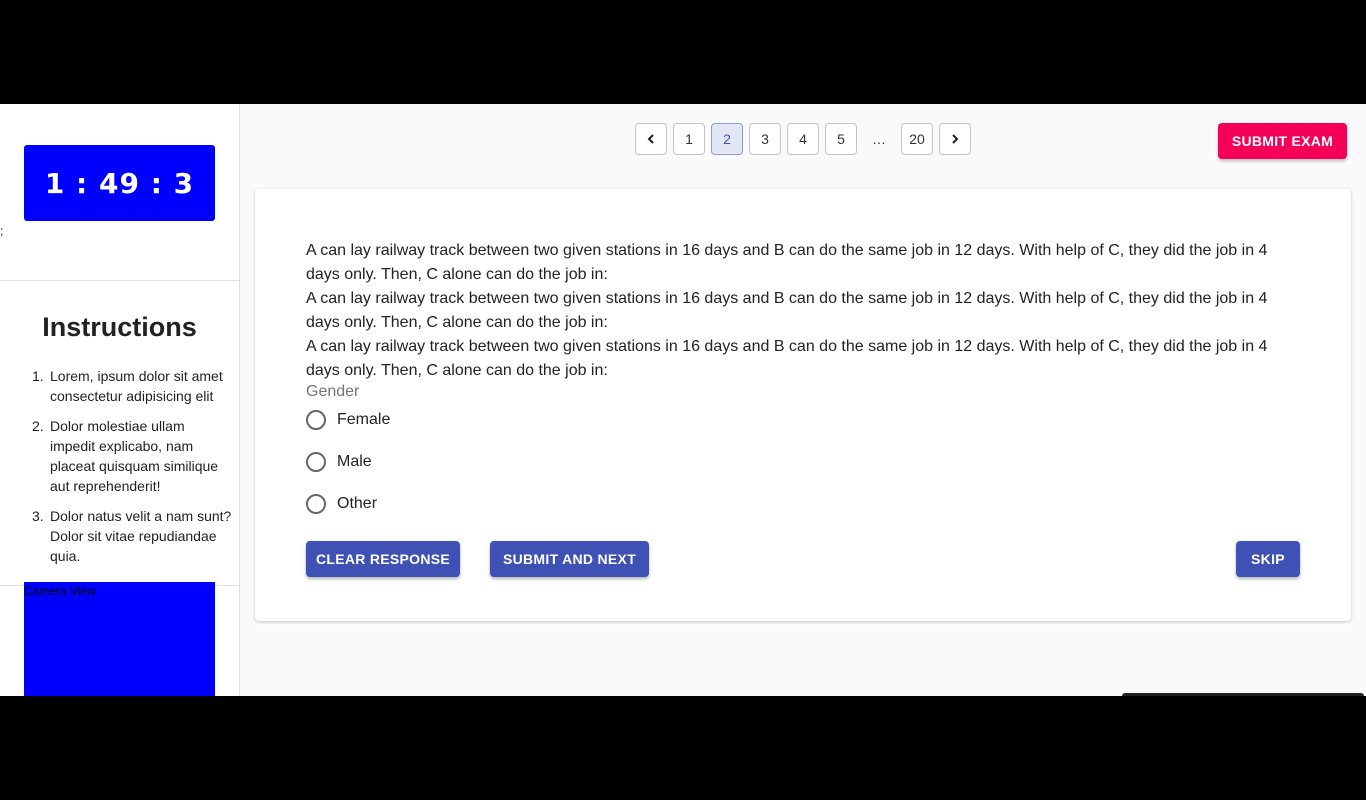  What do you see at coordinates (119, 280) in the screenshot?
I see `sidebar-divider` at bounding box center [119, 280].